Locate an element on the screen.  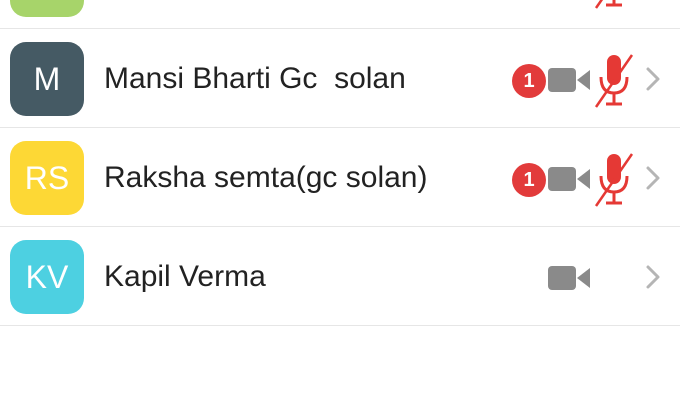
avatar: KV is located at coordinates (47, 277).